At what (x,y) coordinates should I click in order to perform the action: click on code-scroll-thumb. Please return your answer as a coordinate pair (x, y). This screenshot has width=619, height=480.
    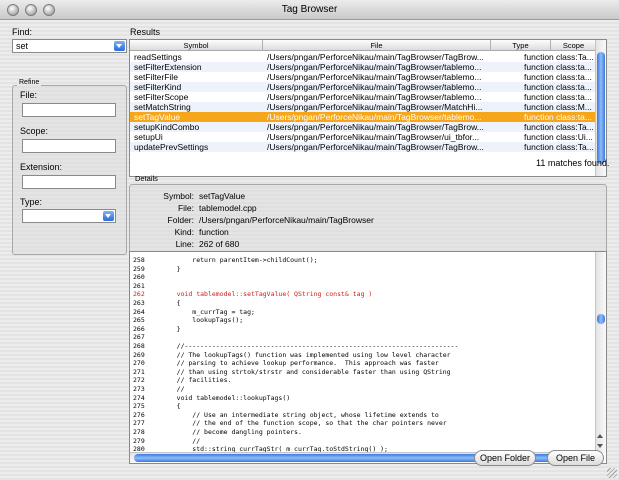
    Looking at the image, I should click on (601, 319).